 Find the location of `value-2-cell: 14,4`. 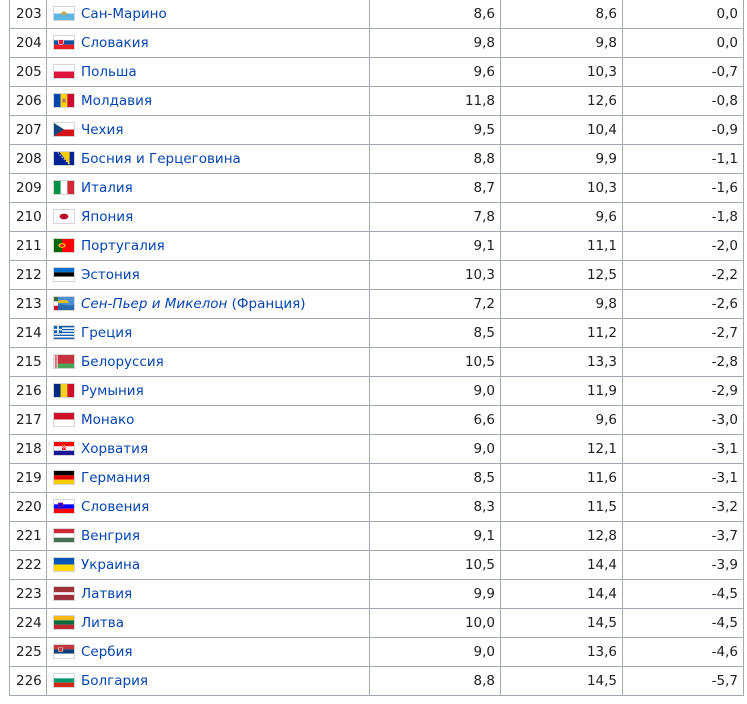

value-2-cell: 14,4 is located at coordinates (561, 594).